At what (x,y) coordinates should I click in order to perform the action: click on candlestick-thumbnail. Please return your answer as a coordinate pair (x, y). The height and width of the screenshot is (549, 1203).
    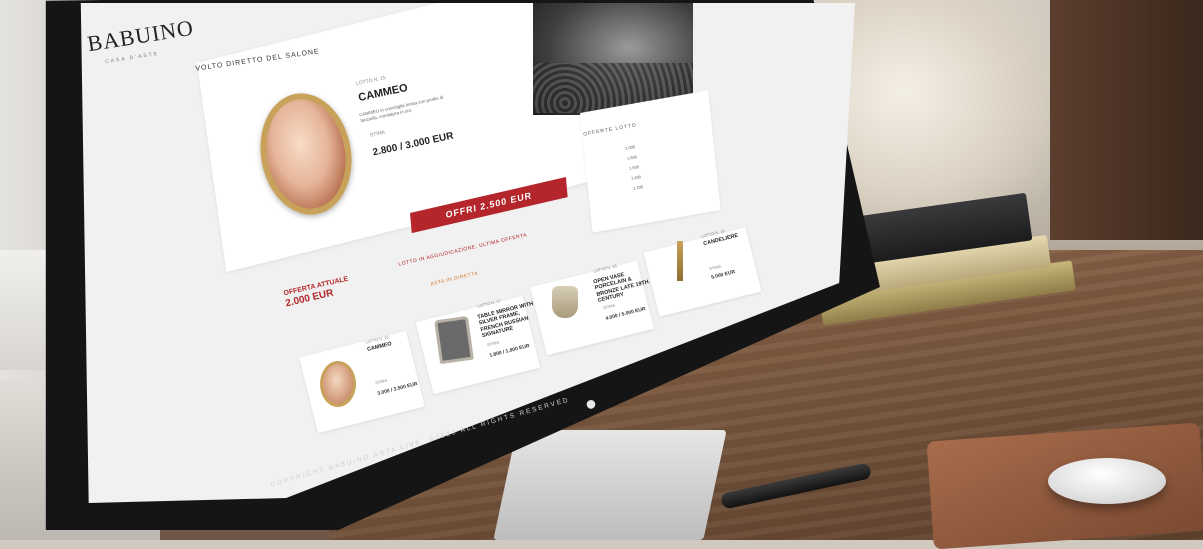
    Looking at the image, I should click on (680, 261).